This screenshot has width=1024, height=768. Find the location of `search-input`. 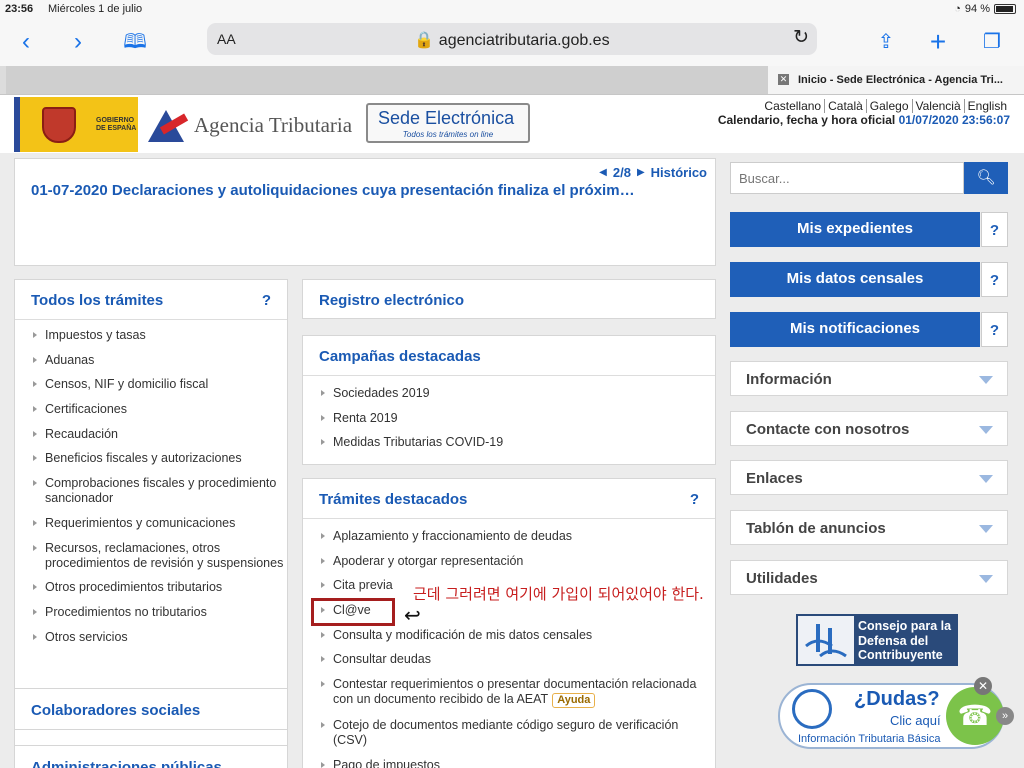

search-input is located at coordinates (847, 178).